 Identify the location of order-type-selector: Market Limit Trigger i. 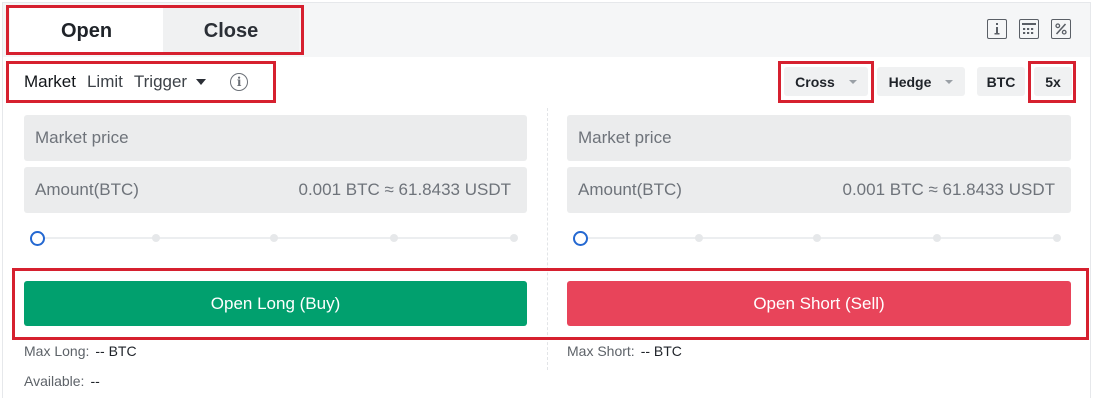
(136, 82).